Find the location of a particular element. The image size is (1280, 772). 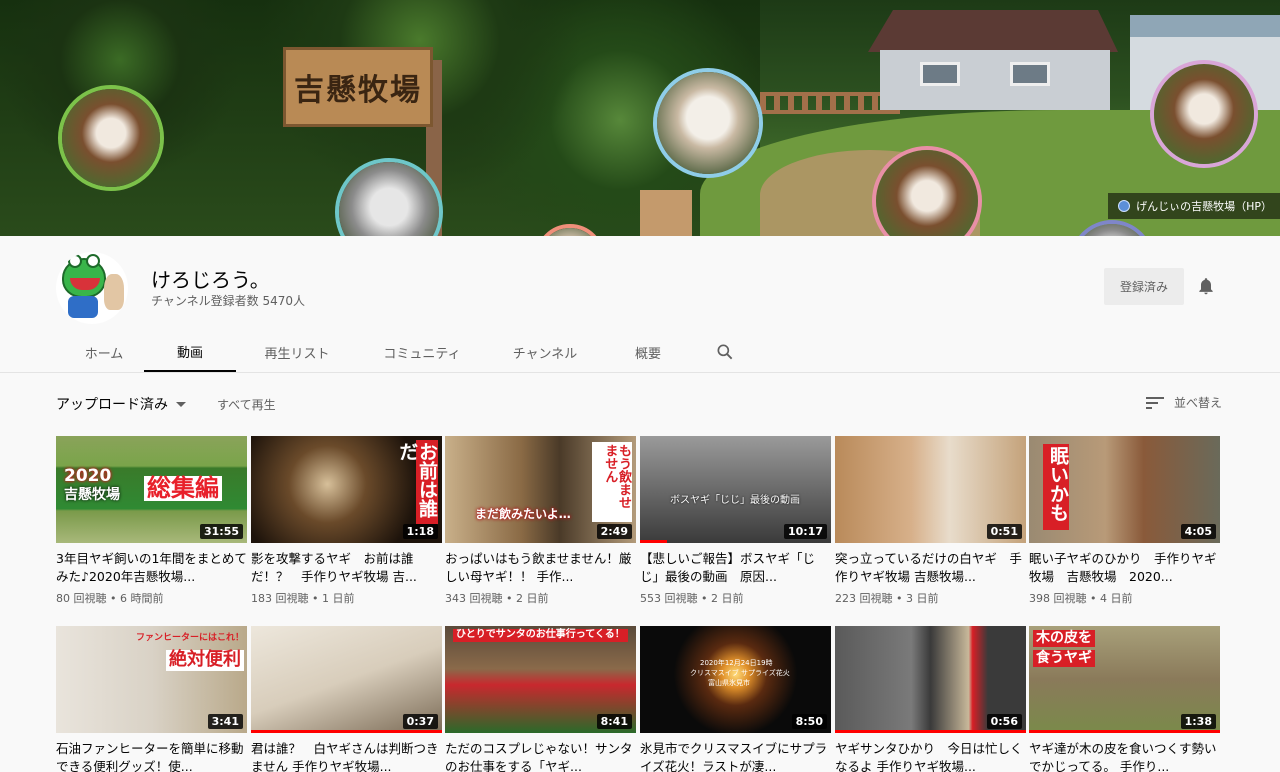

video-meta: 80 回視聴 • 6 時間前 is located at coordinates (110, 598).